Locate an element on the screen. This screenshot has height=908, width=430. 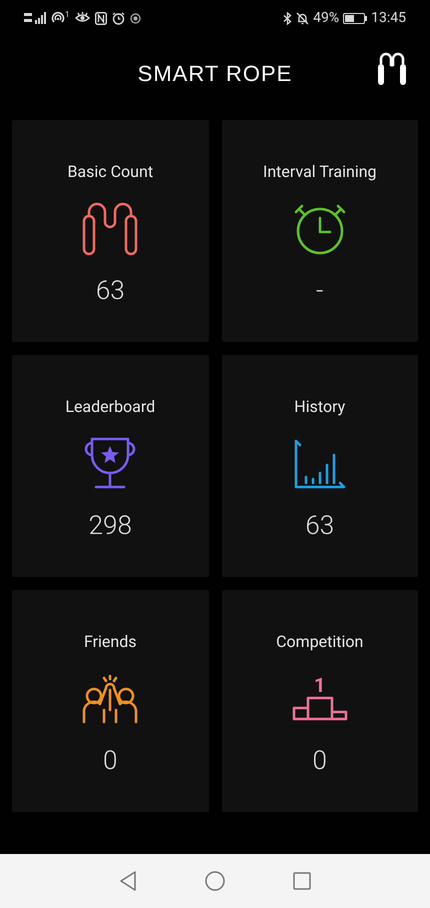
rank-number: 1 is located at coordinates (320, 685).